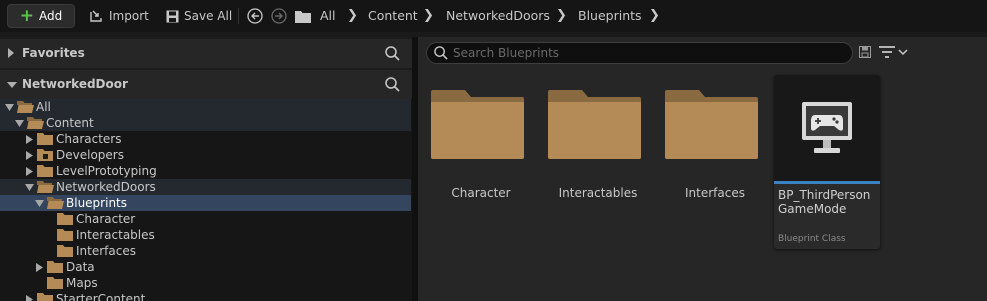  I want to click on search-bar, so click(639, 53).